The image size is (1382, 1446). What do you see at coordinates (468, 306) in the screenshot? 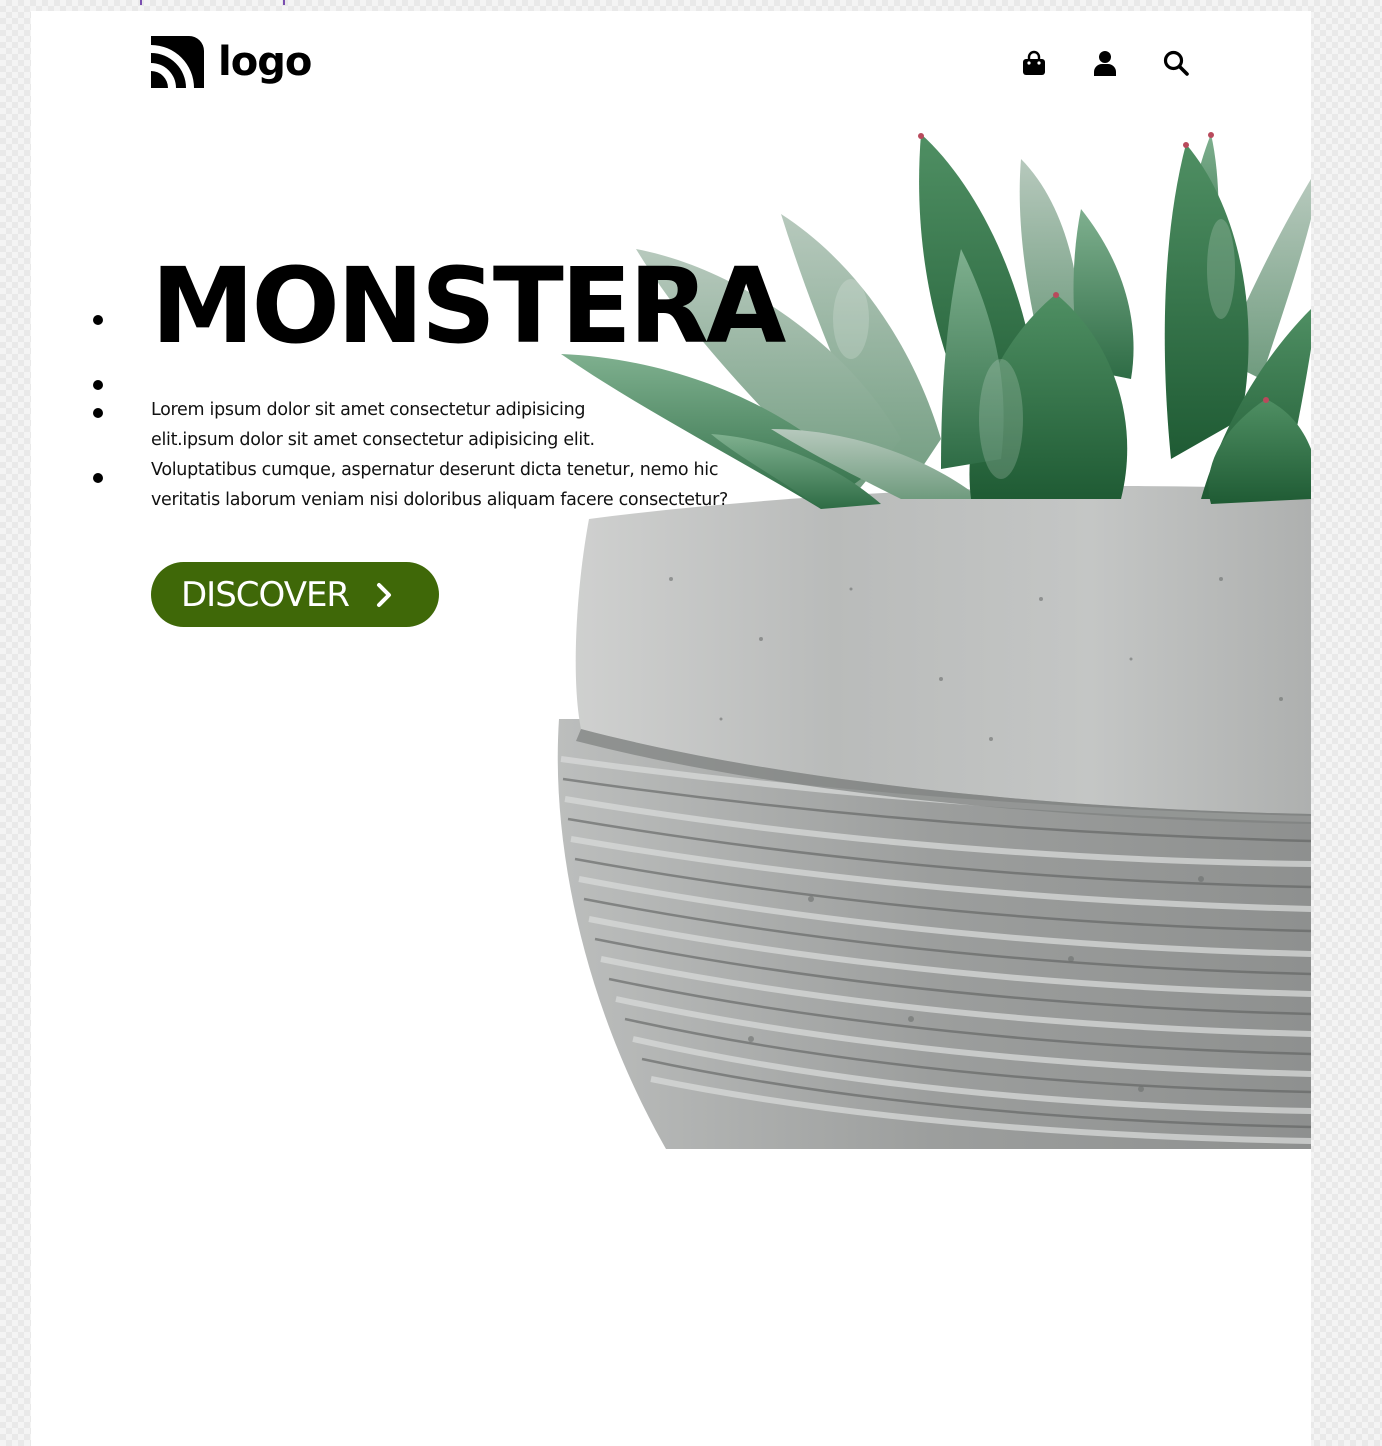
I see `hero-title: MONSTERA` at bounding box center [468, 306].